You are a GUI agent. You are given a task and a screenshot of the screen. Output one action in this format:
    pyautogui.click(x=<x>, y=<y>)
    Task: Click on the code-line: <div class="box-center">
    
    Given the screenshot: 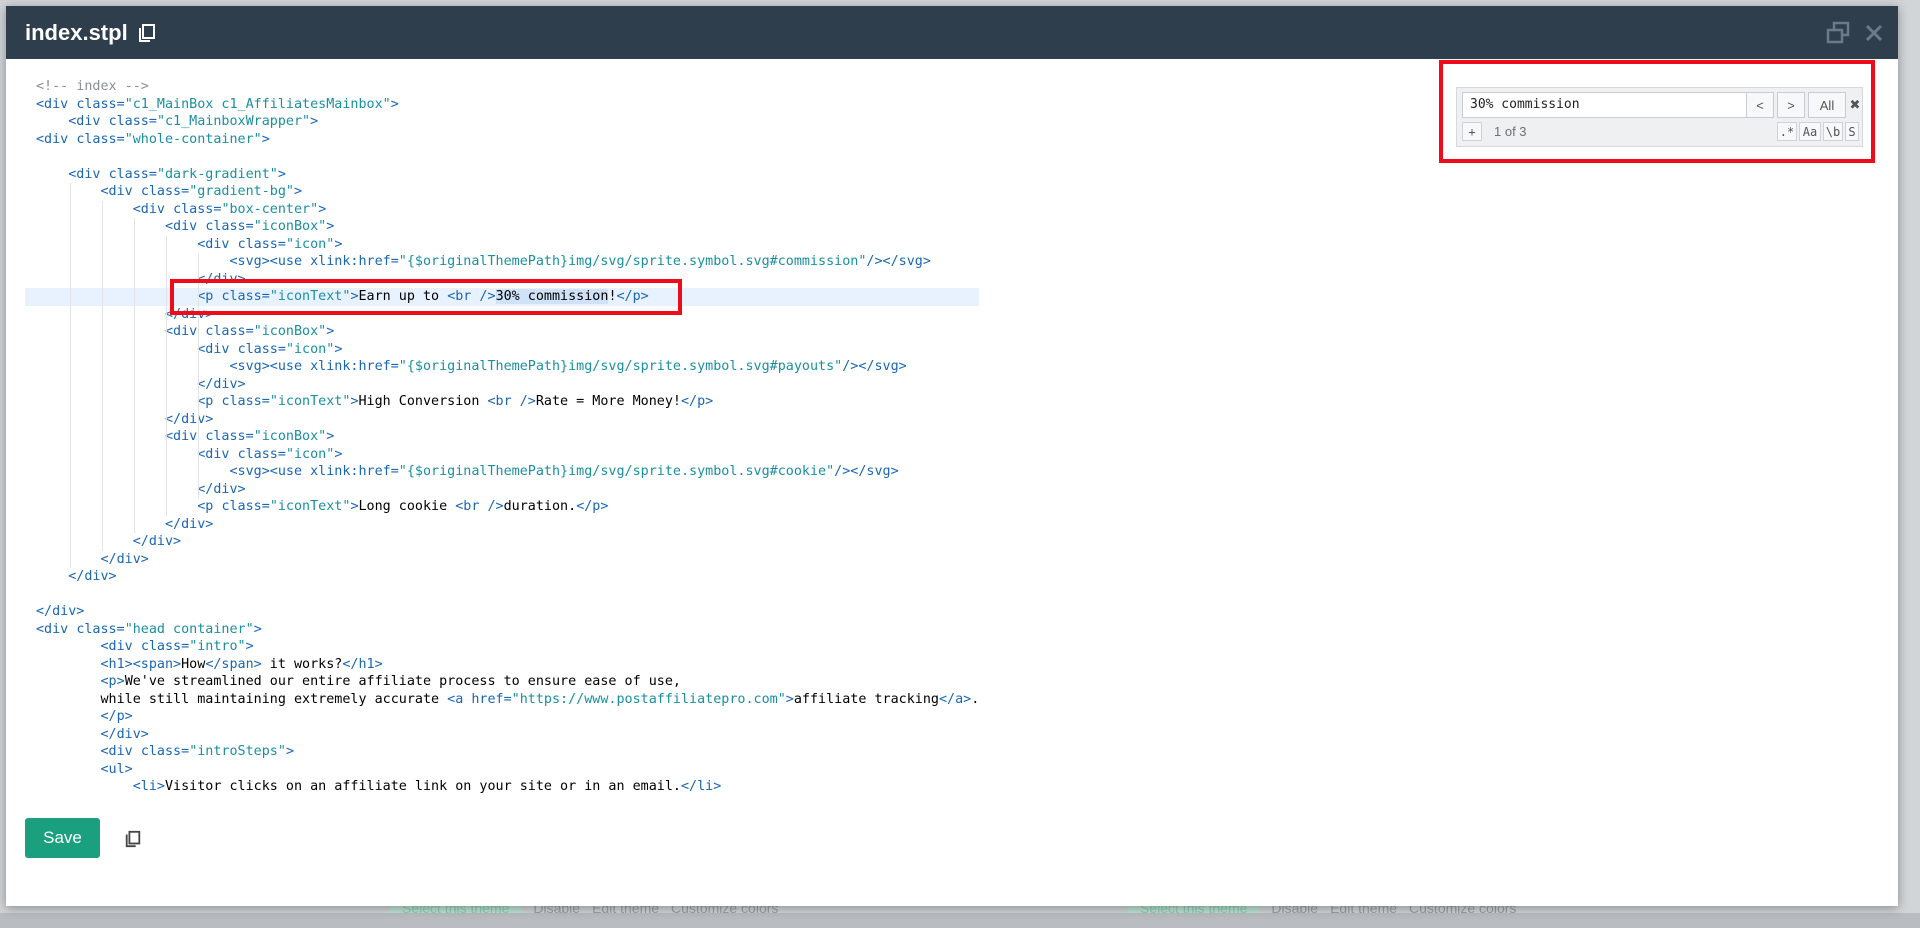 What is the action you would take?
    pyautogui.click(x=502, y=210)
    